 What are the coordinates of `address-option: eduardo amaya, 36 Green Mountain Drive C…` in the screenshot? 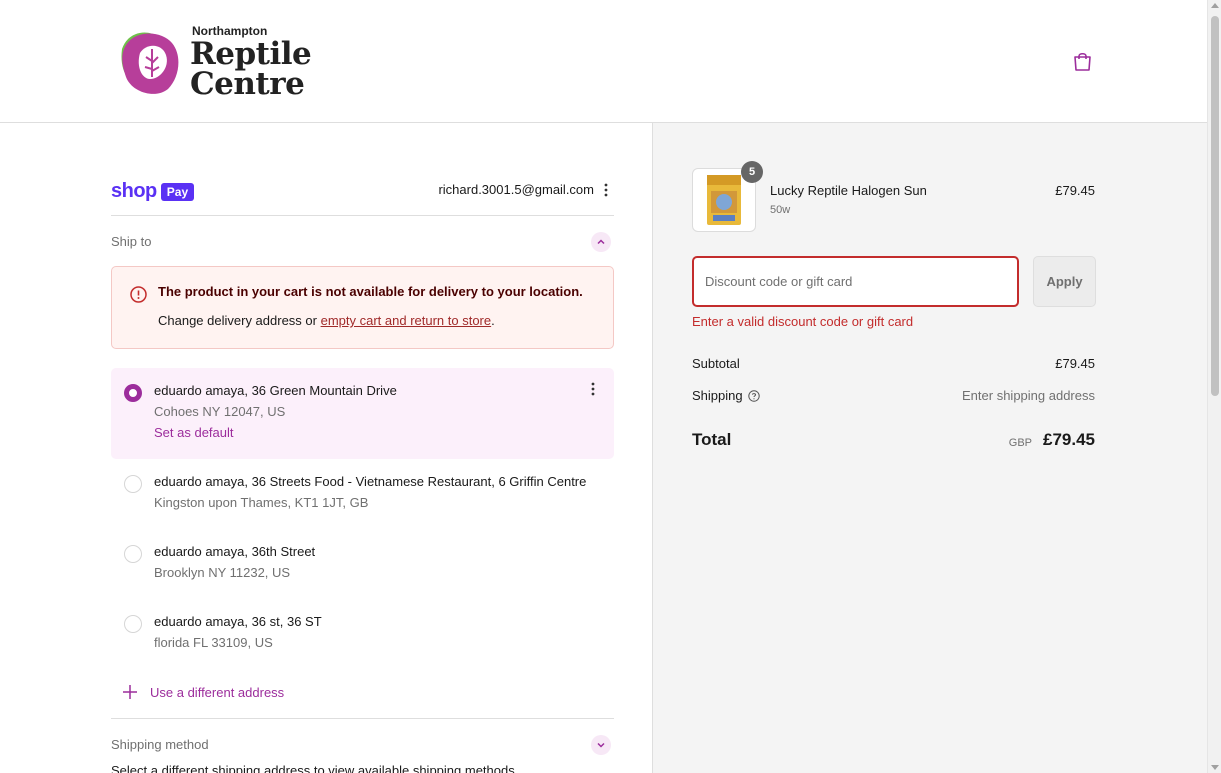 It's located at (362, 413).